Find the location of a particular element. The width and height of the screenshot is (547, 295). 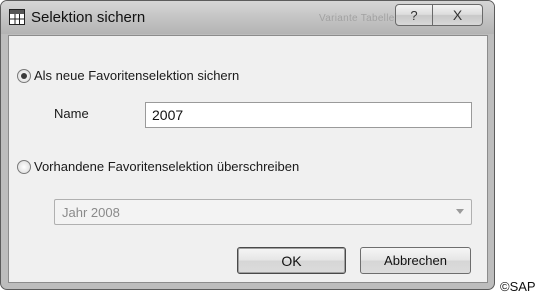

existing-selection-dropdown: Jahr 2008 is located at coordinates (263, 212).